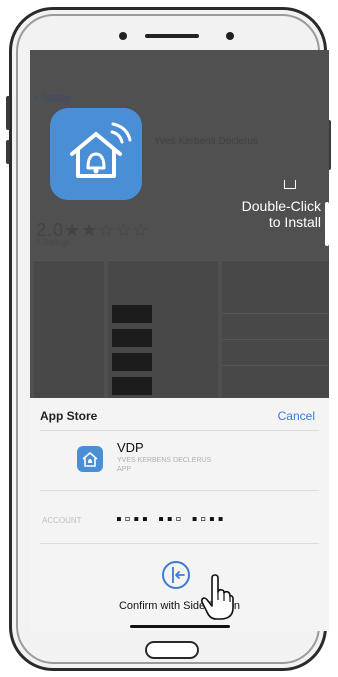  What do you see at coordinates (230, 36) in the screenshot?
I see `sensor` at bounding box center [230, 36].